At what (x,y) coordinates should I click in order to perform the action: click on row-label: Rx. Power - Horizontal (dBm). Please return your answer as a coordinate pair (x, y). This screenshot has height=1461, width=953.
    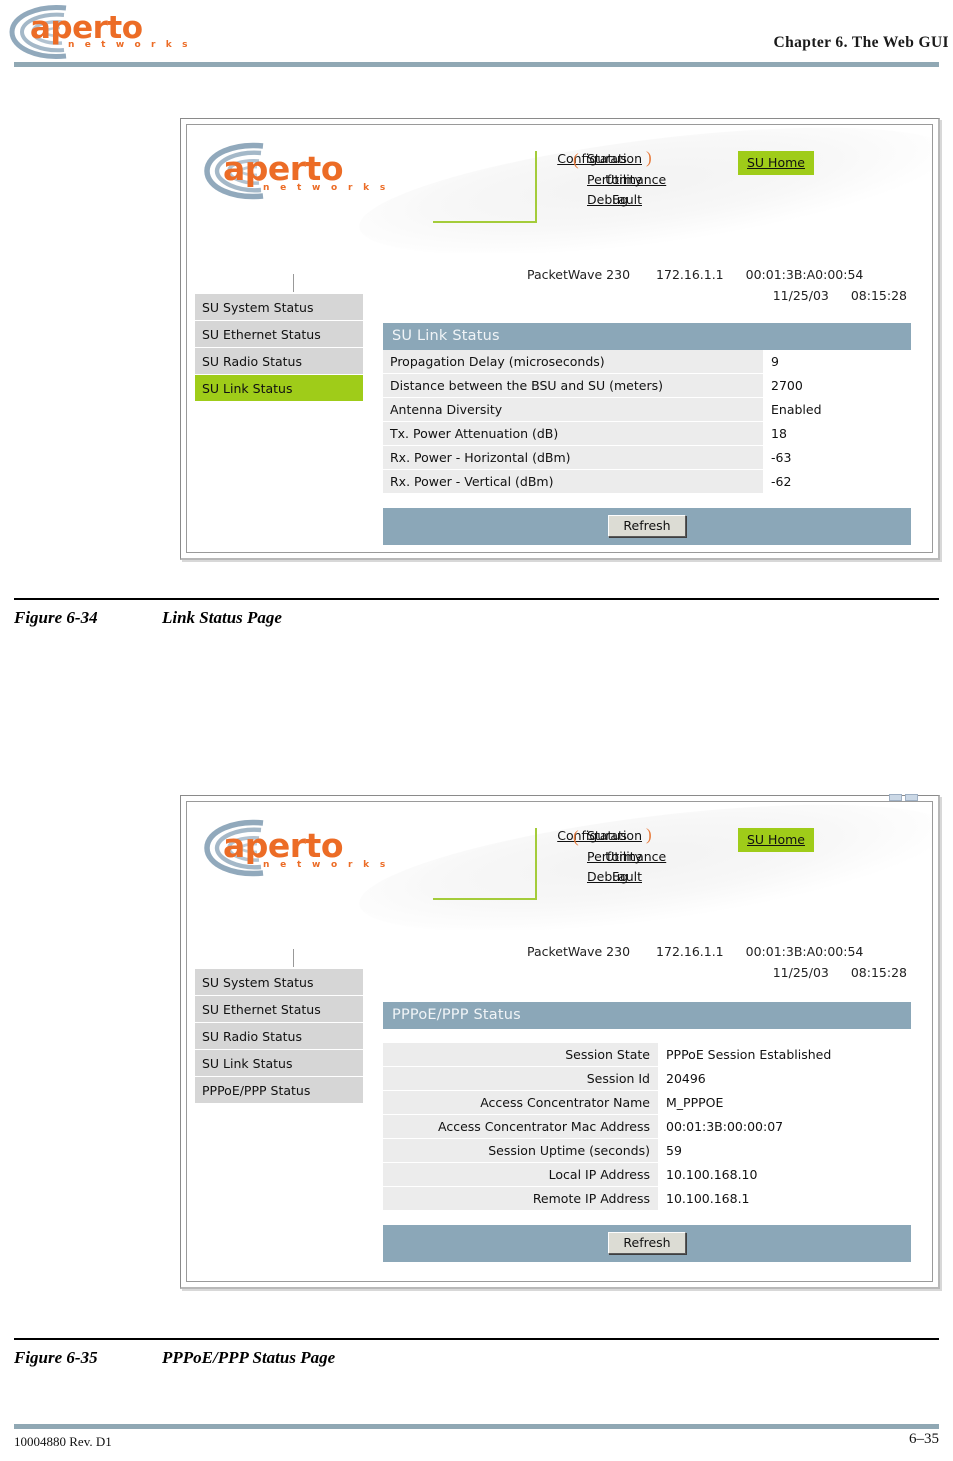
    Looking at the image, I should click on (573, 457).